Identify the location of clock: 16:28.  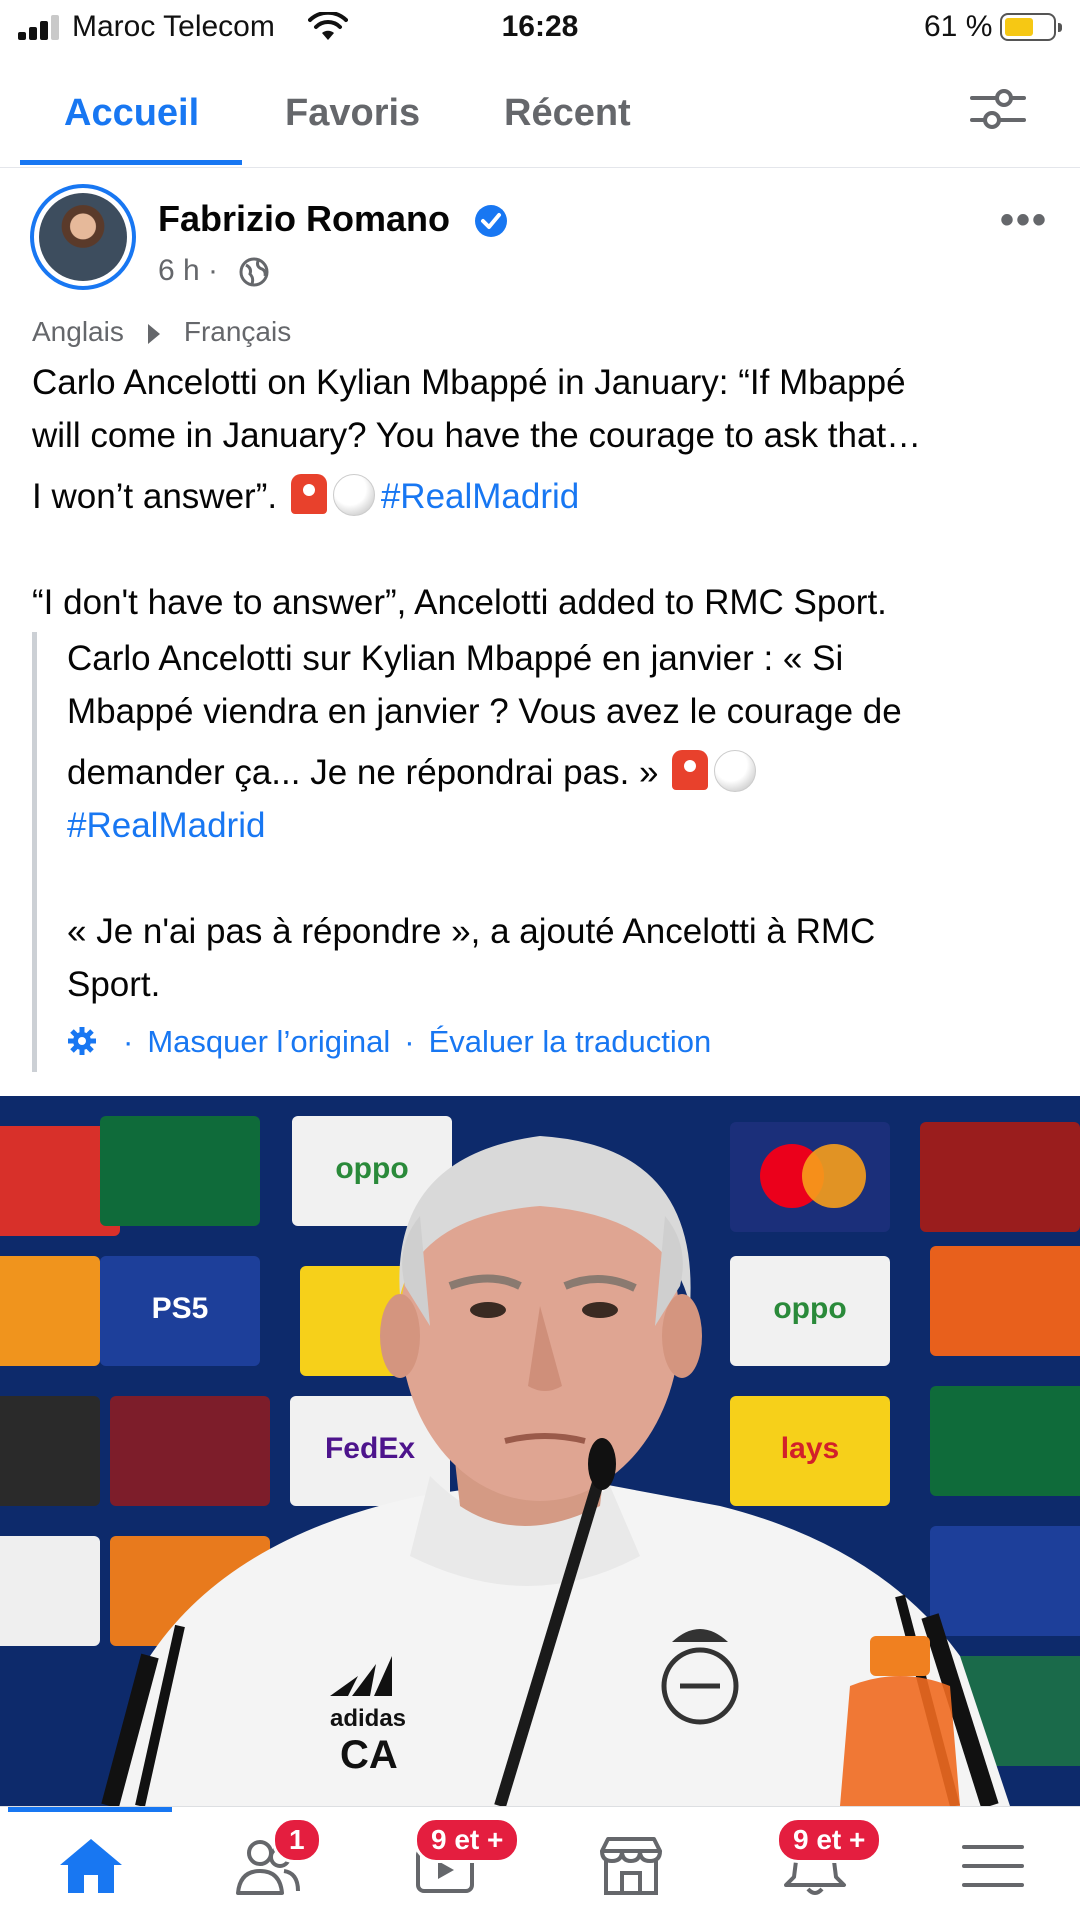
(540, 26).